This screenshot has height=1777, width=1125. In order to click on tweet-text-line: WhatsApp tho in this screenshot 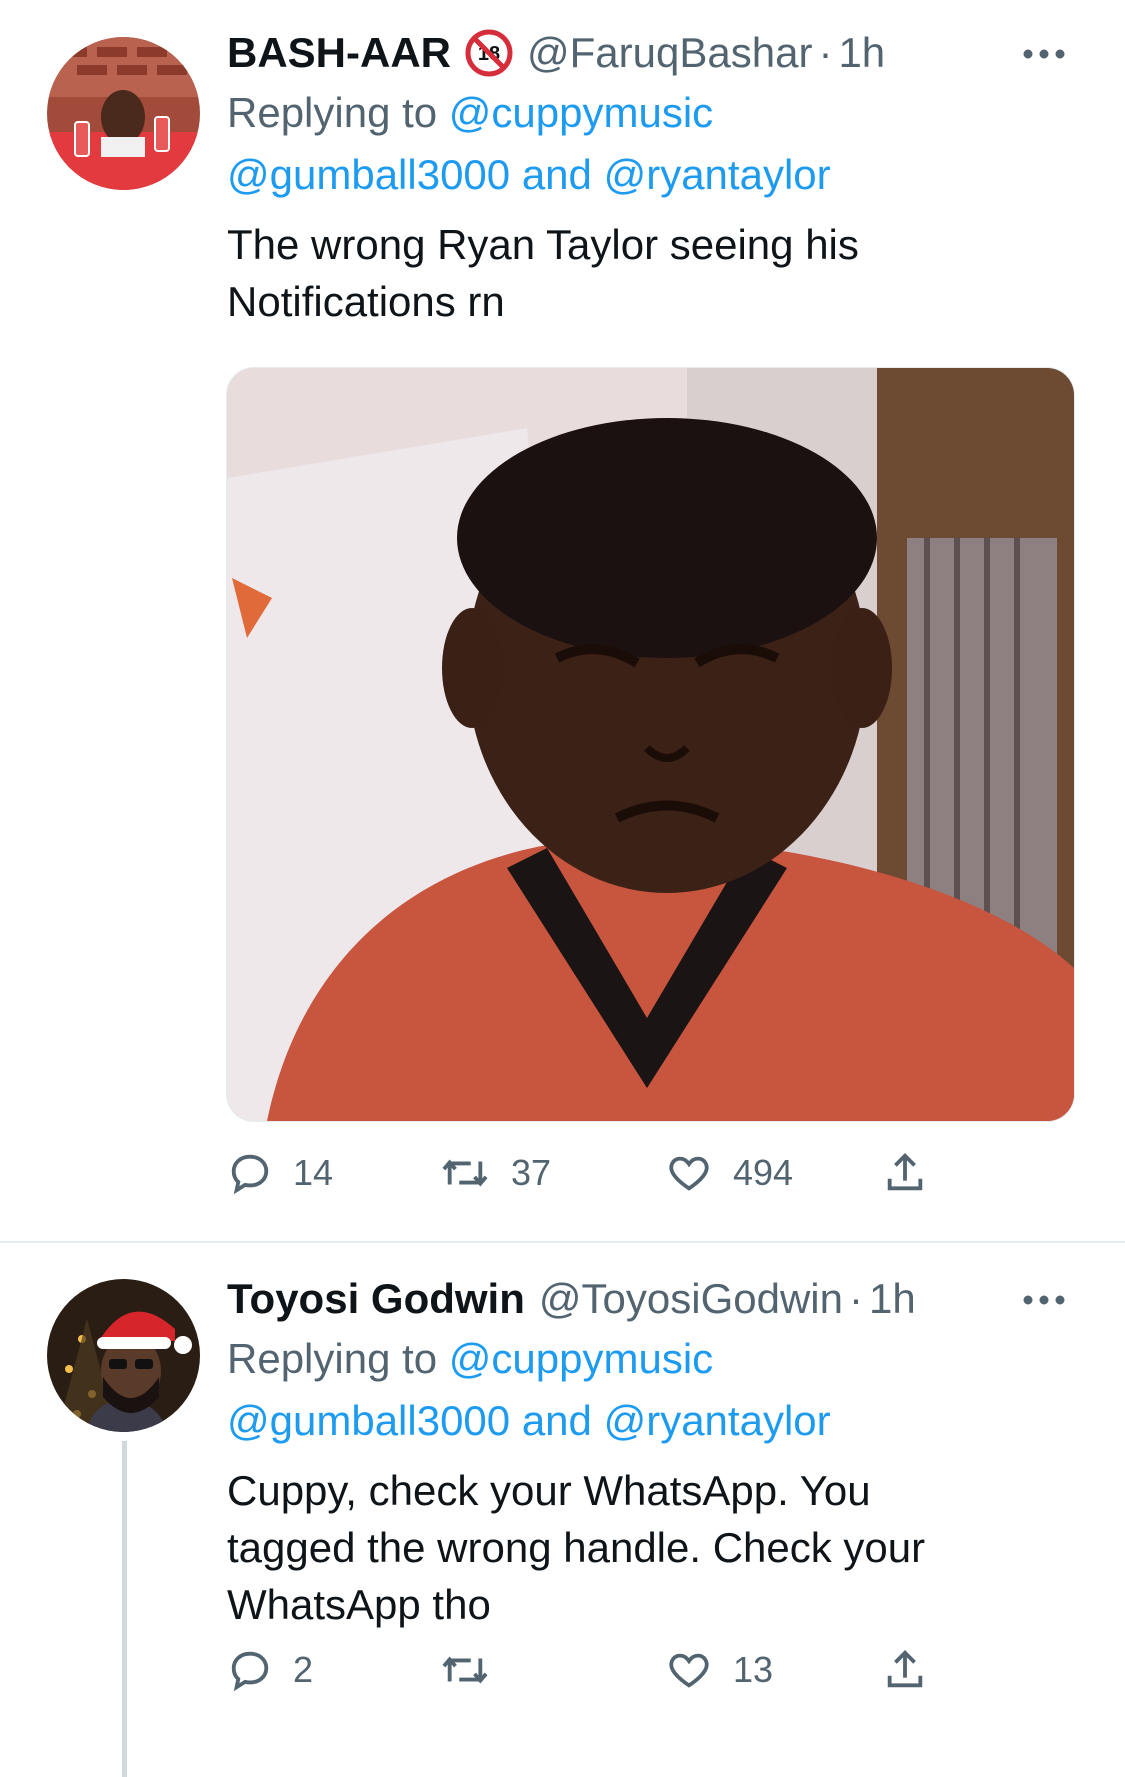, I will do `click(359, 1604)`.